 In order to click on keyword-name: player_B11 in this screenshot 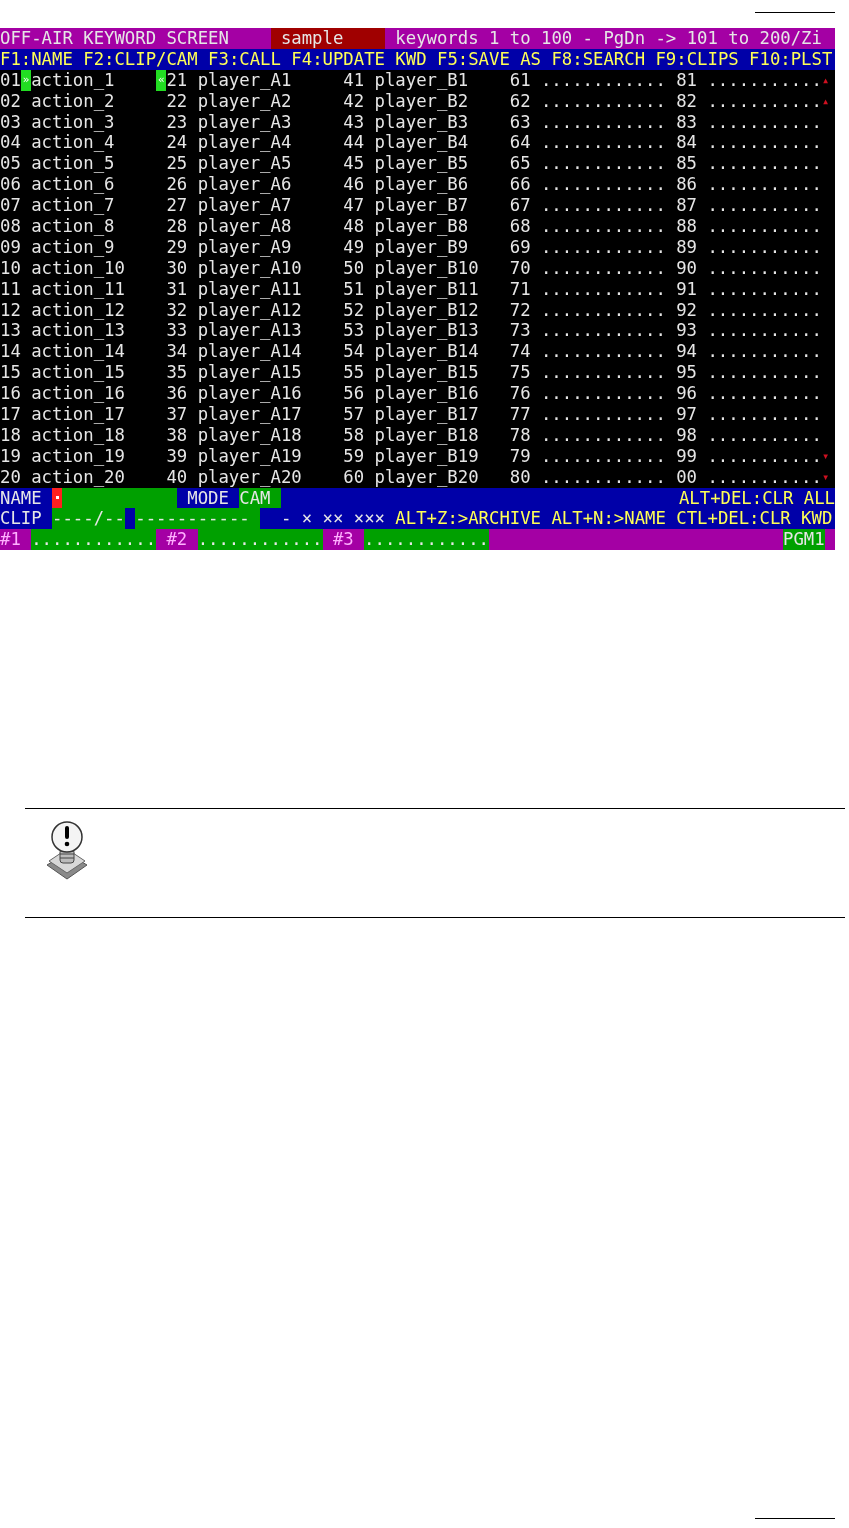, I will do `click(426, 289)`.